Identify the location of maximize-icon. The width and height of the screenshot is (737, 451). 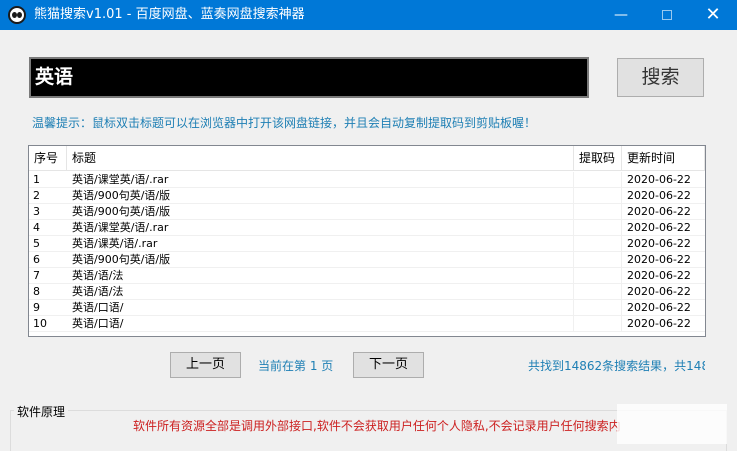
(667, 15).